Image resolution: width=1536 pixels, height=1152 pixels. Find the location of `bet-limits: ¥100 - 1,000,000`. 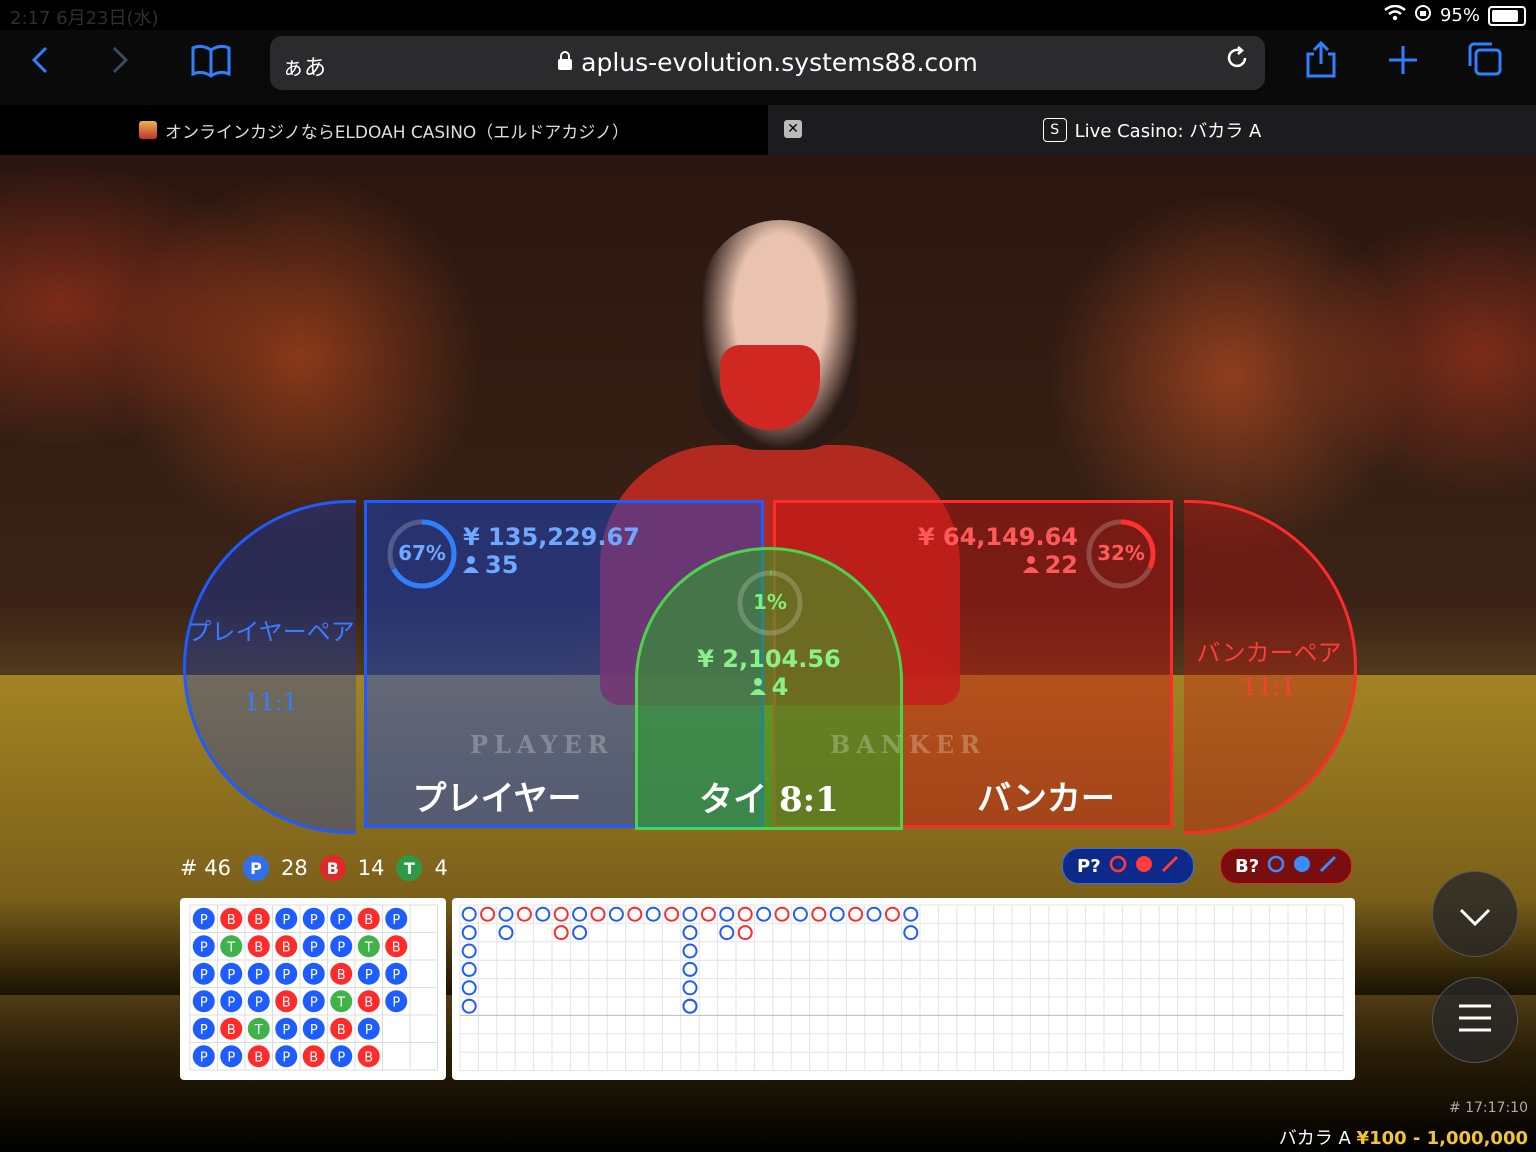

bet-limits: ¥100 - 1,000,000 is located at coordinates (1442, 1138).